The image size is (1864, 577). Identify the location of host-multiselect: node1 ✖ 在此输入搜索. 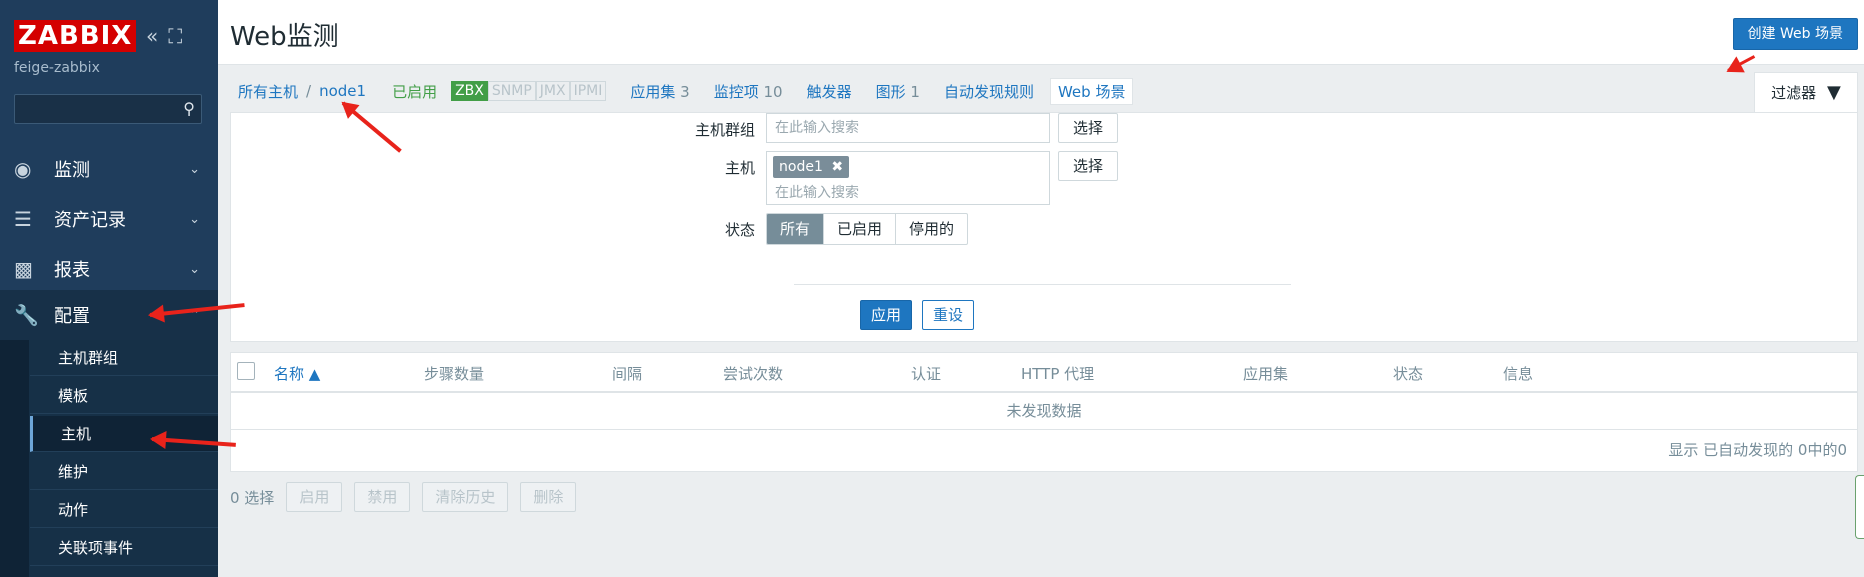
(908, 178).